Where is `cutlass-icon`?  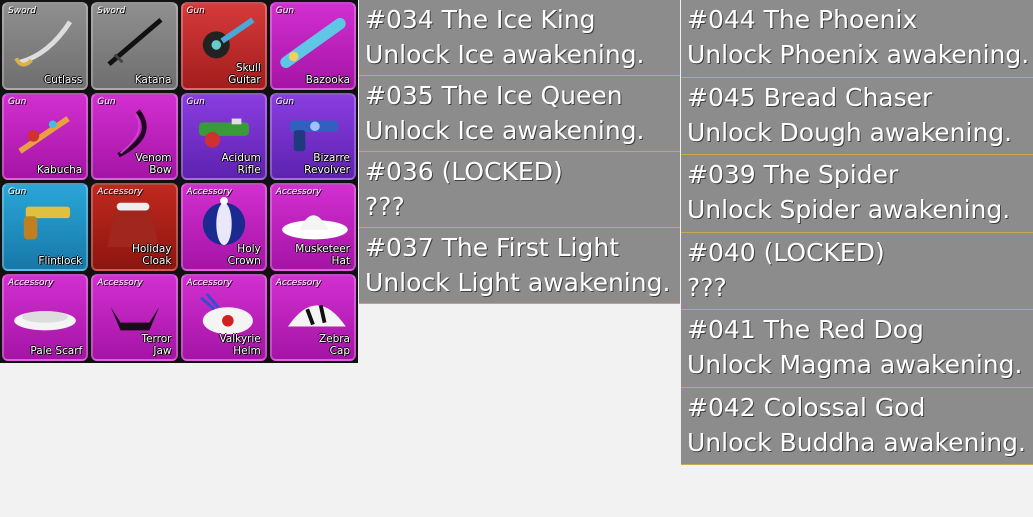
cutlass-icon is located at coordinates (43, 43).